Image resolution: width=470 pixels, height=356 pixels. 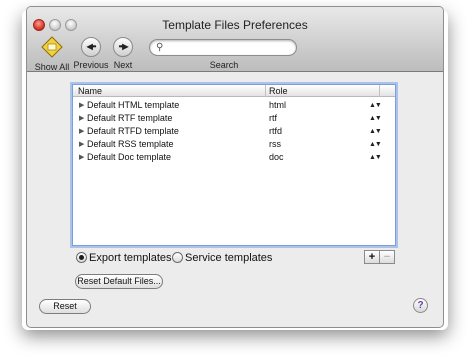 What do you see at coordinates (230, 47) in the screenshot?
I see `search-input` at bounding box center [230, 47].